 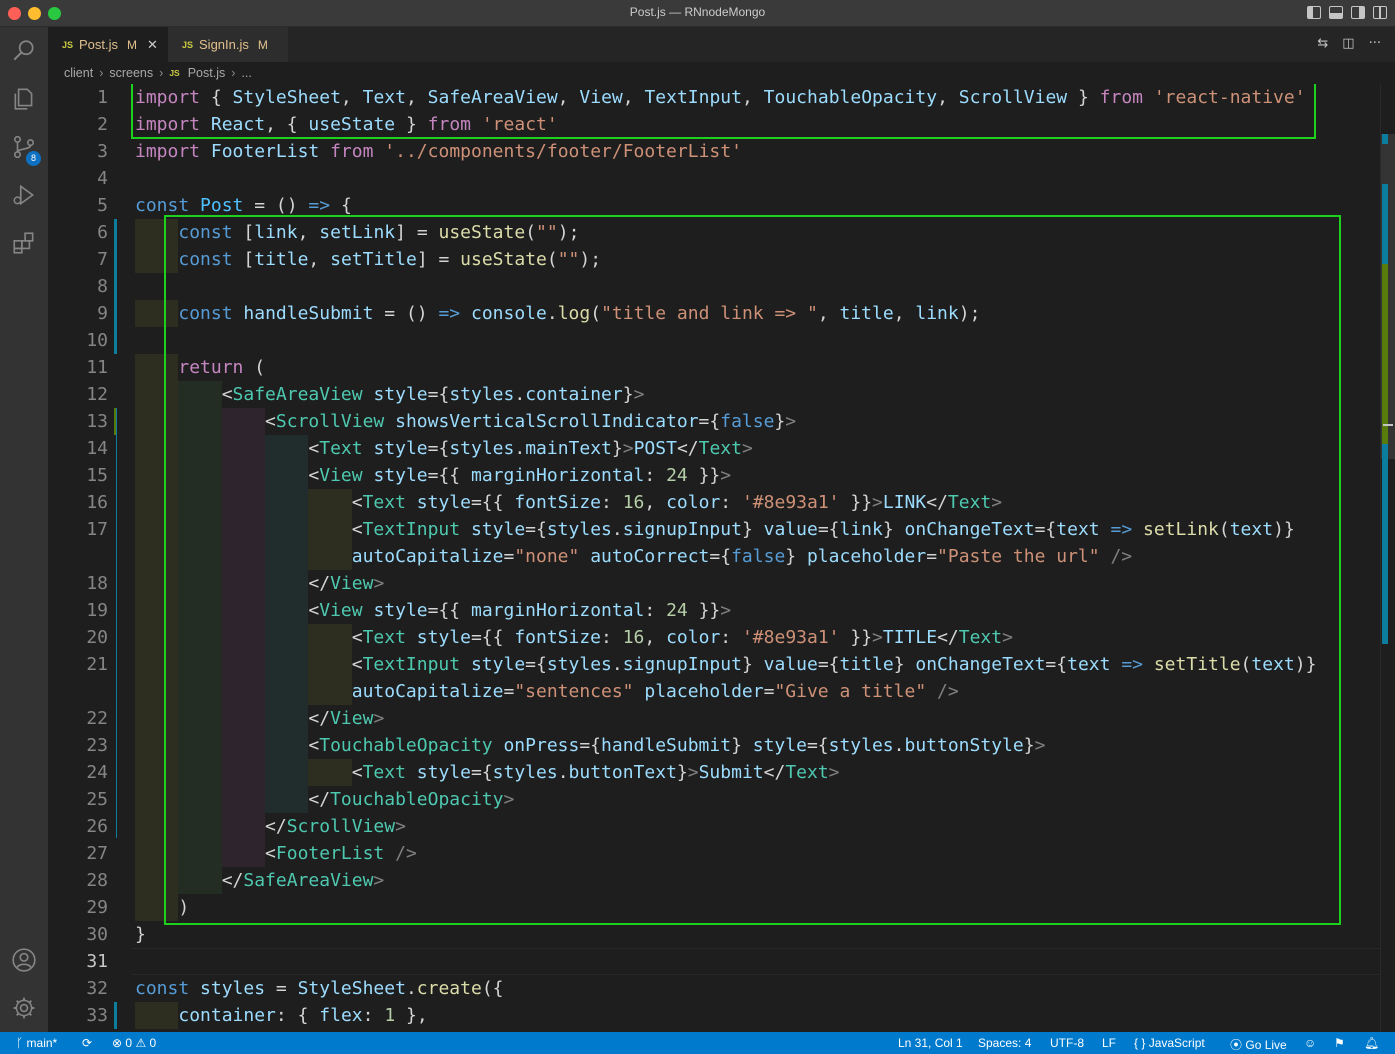 I want to click on error-icon: ⊗, so click(x=117, y=1043).